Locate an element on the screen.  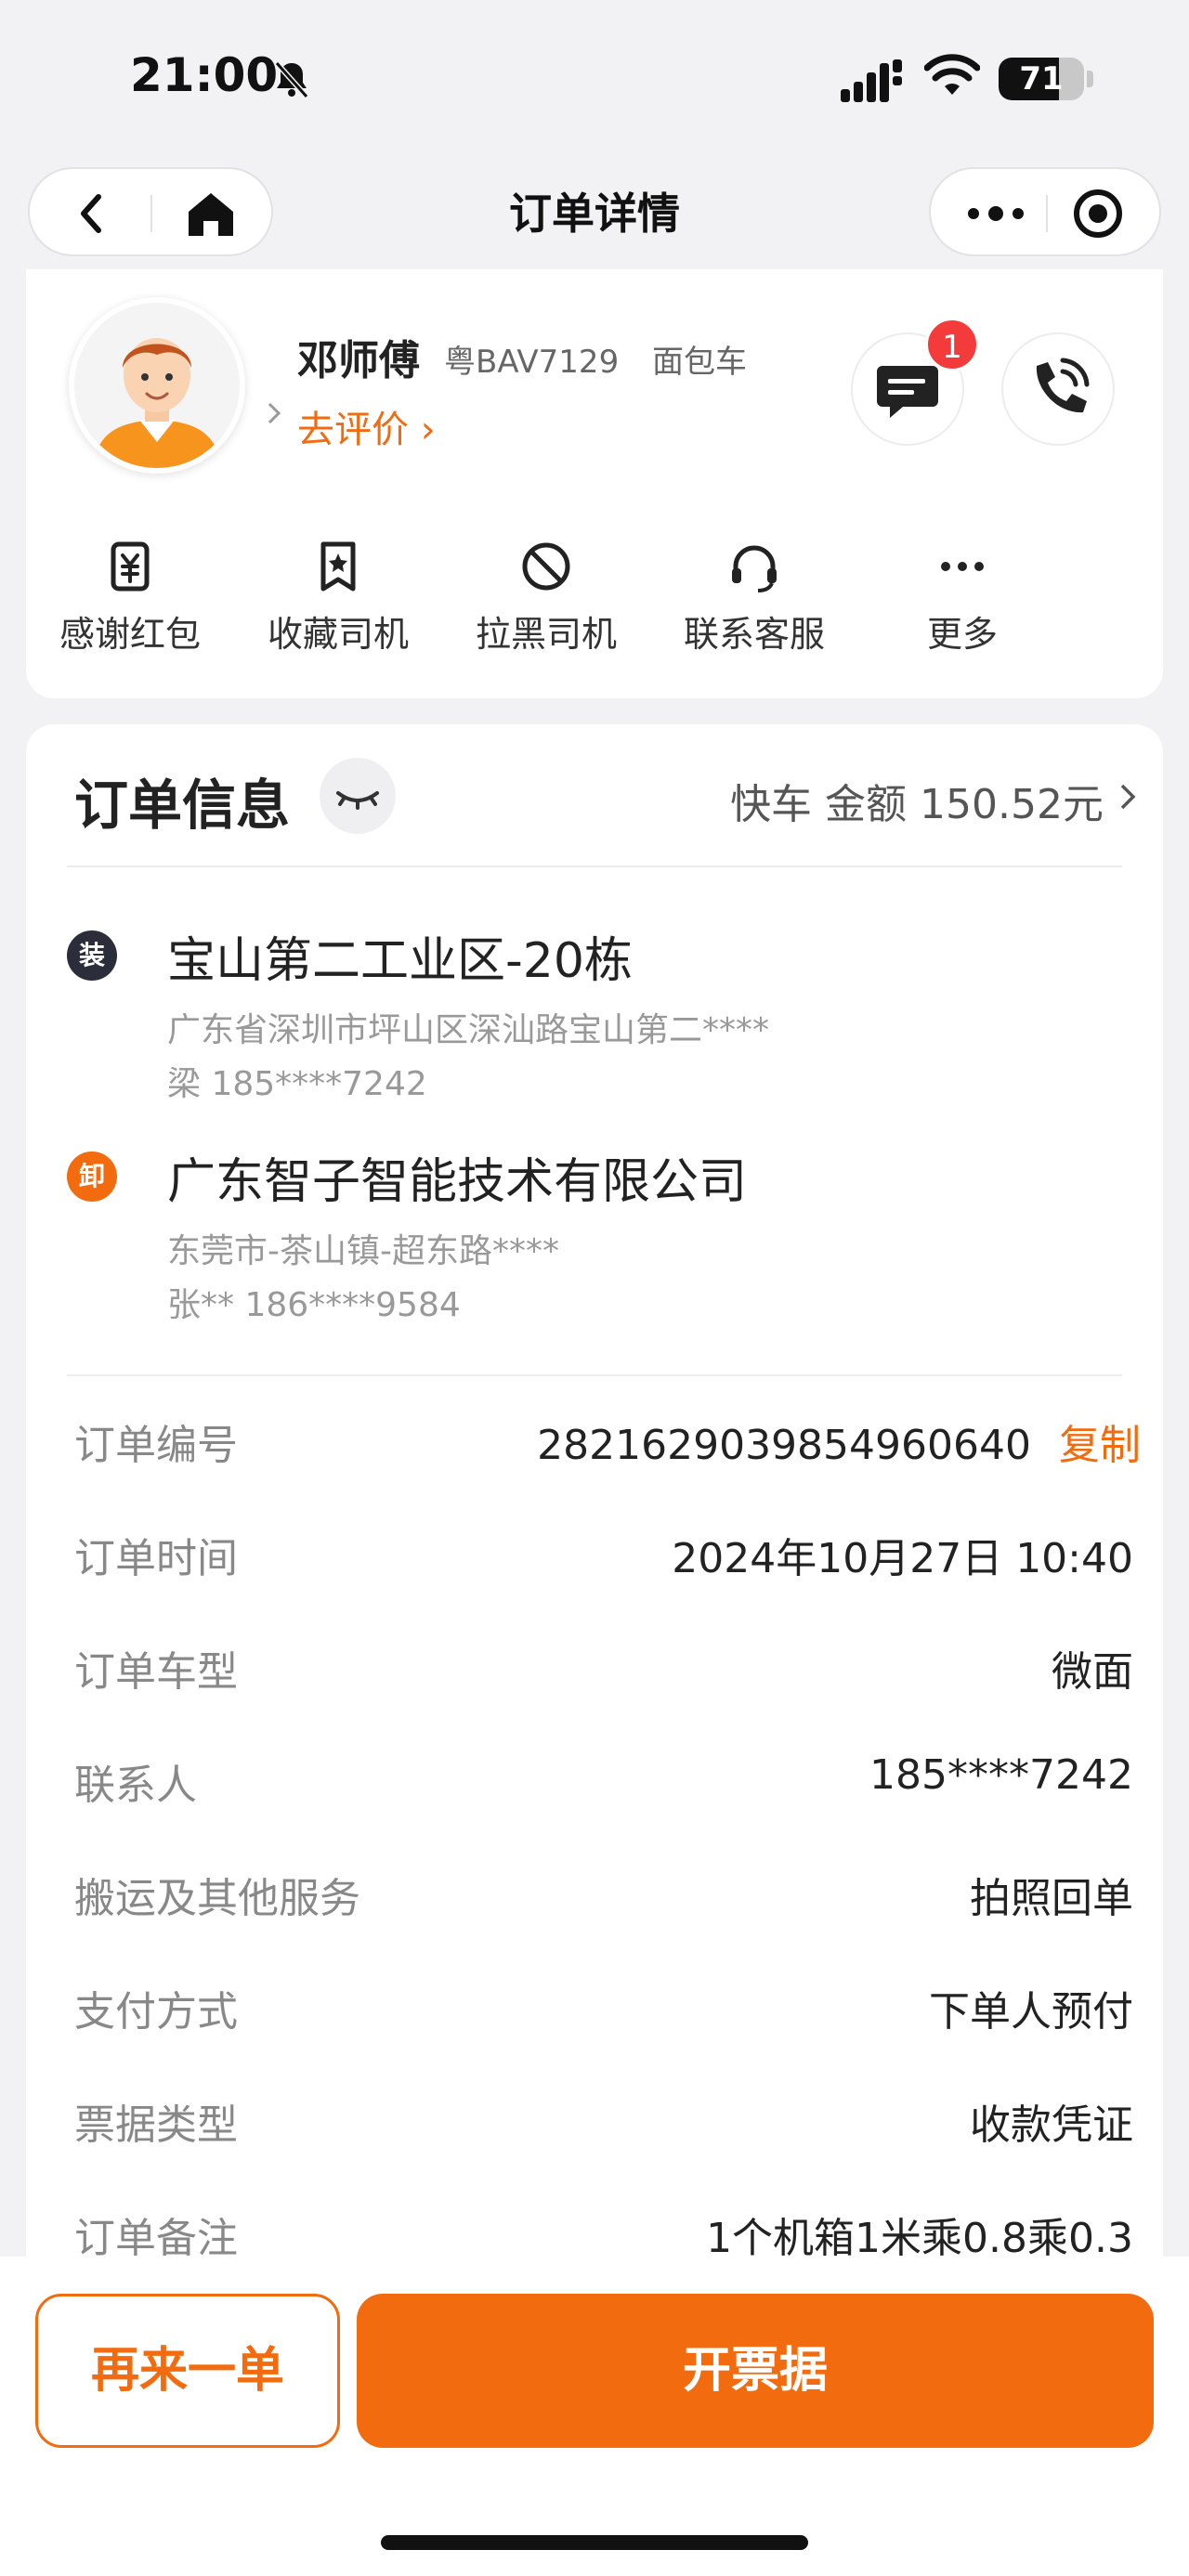
info-value: 微面 is located at coordinates (1092, 1672).